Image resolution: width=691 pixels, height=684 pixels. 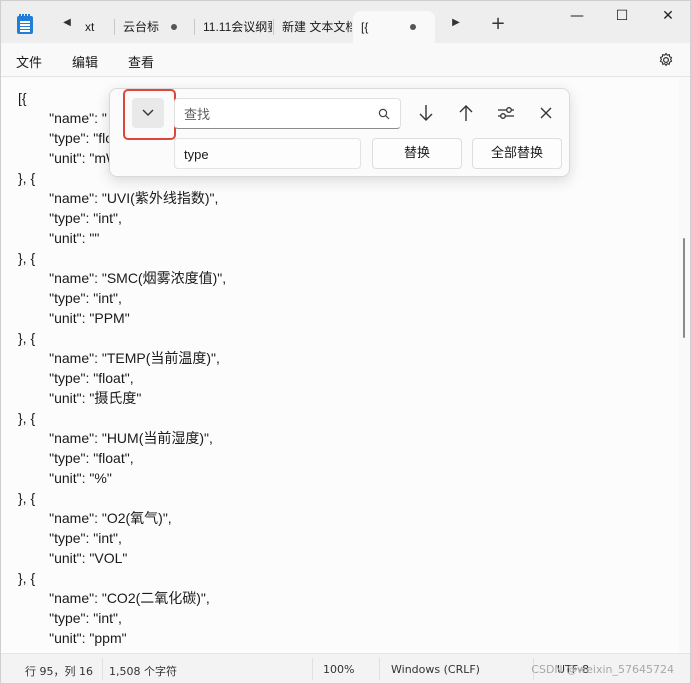 I want to click on code-line: "name": "UVI(紫外线指数)",, so click(x=118, y=198).